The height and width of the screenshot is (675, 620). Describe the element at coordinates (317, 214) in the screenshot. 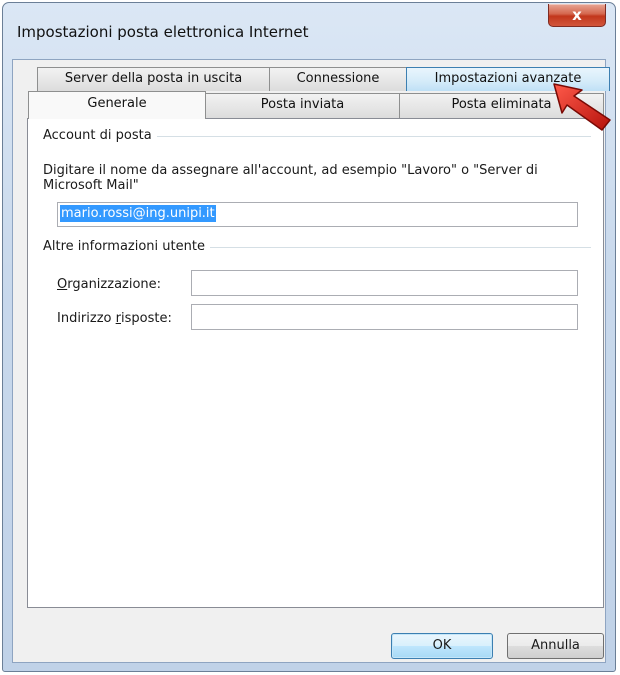

I see `account-name-input: mario.rossi@ing.unipi.it` at that location.